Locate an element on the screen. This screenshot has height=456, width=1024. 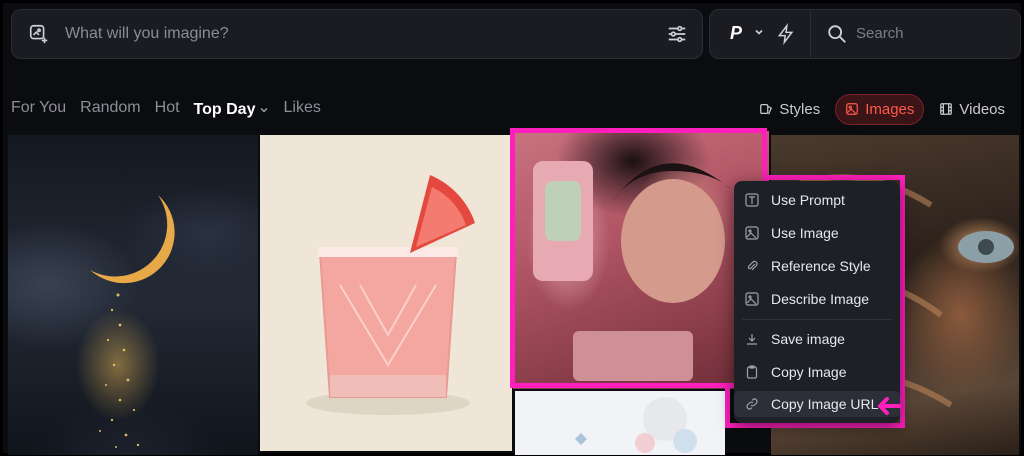
tab-for-you: For You is located at coordinates (38, 110).